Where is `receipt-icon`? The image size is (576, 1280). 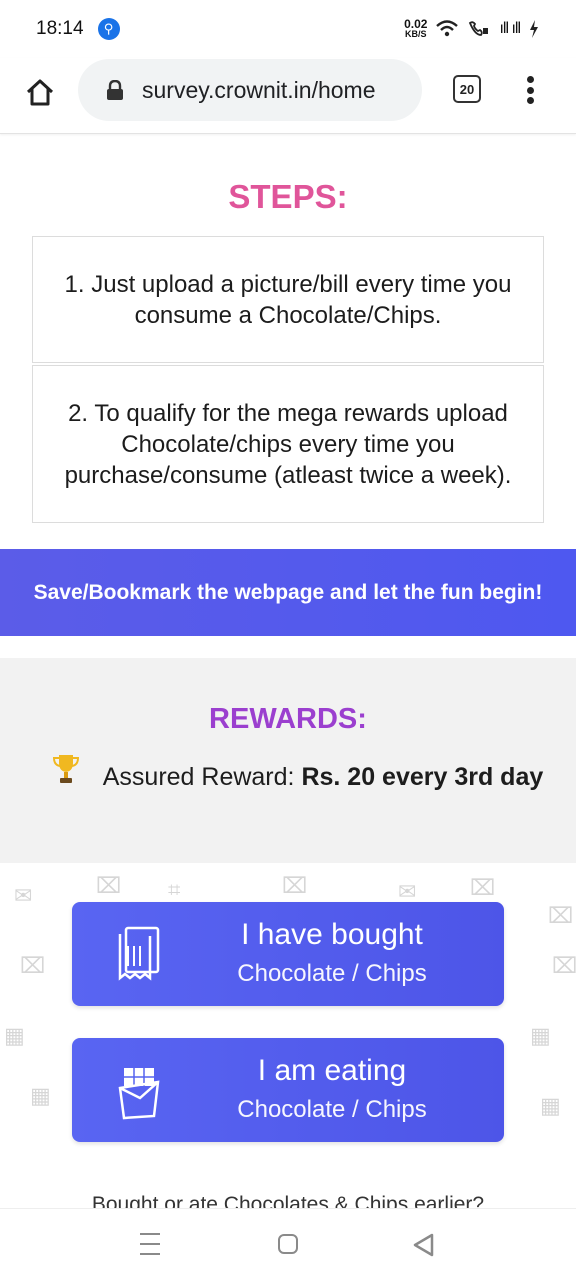
receipt-icon is located at coordinates (139, 953).